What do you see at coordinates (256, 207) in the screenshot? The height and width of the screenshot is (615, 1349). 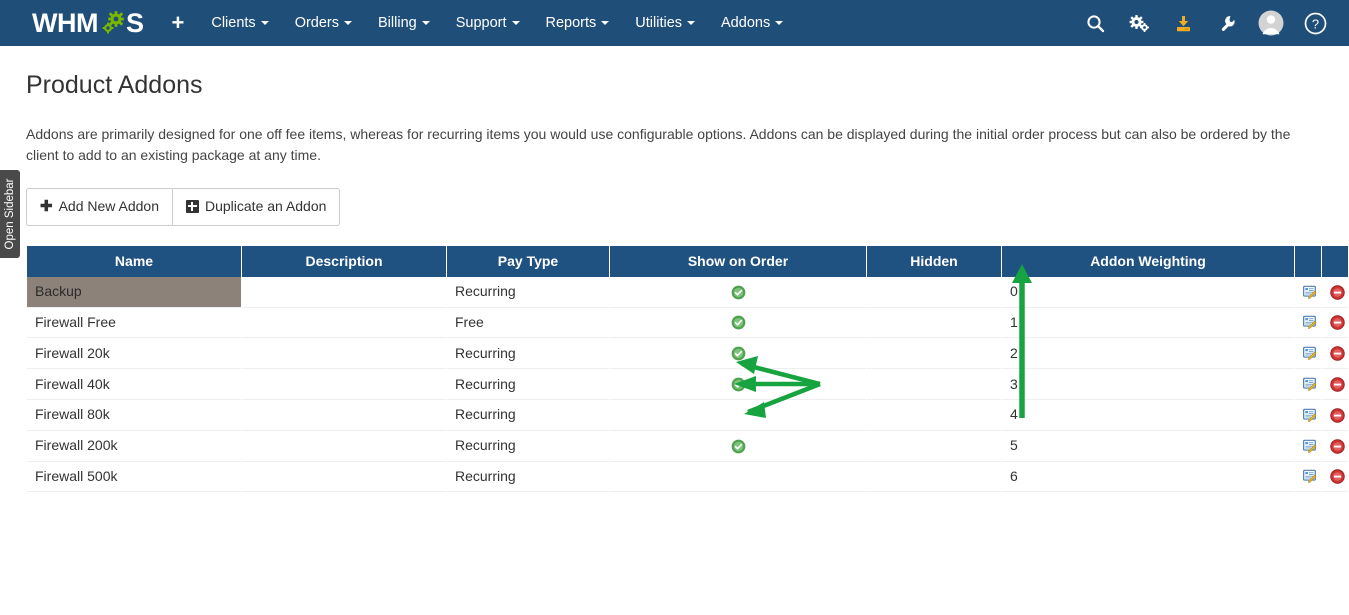 I see `duplicate-addon-button: Duplicate an Addon` at bounding box center [256, 207].